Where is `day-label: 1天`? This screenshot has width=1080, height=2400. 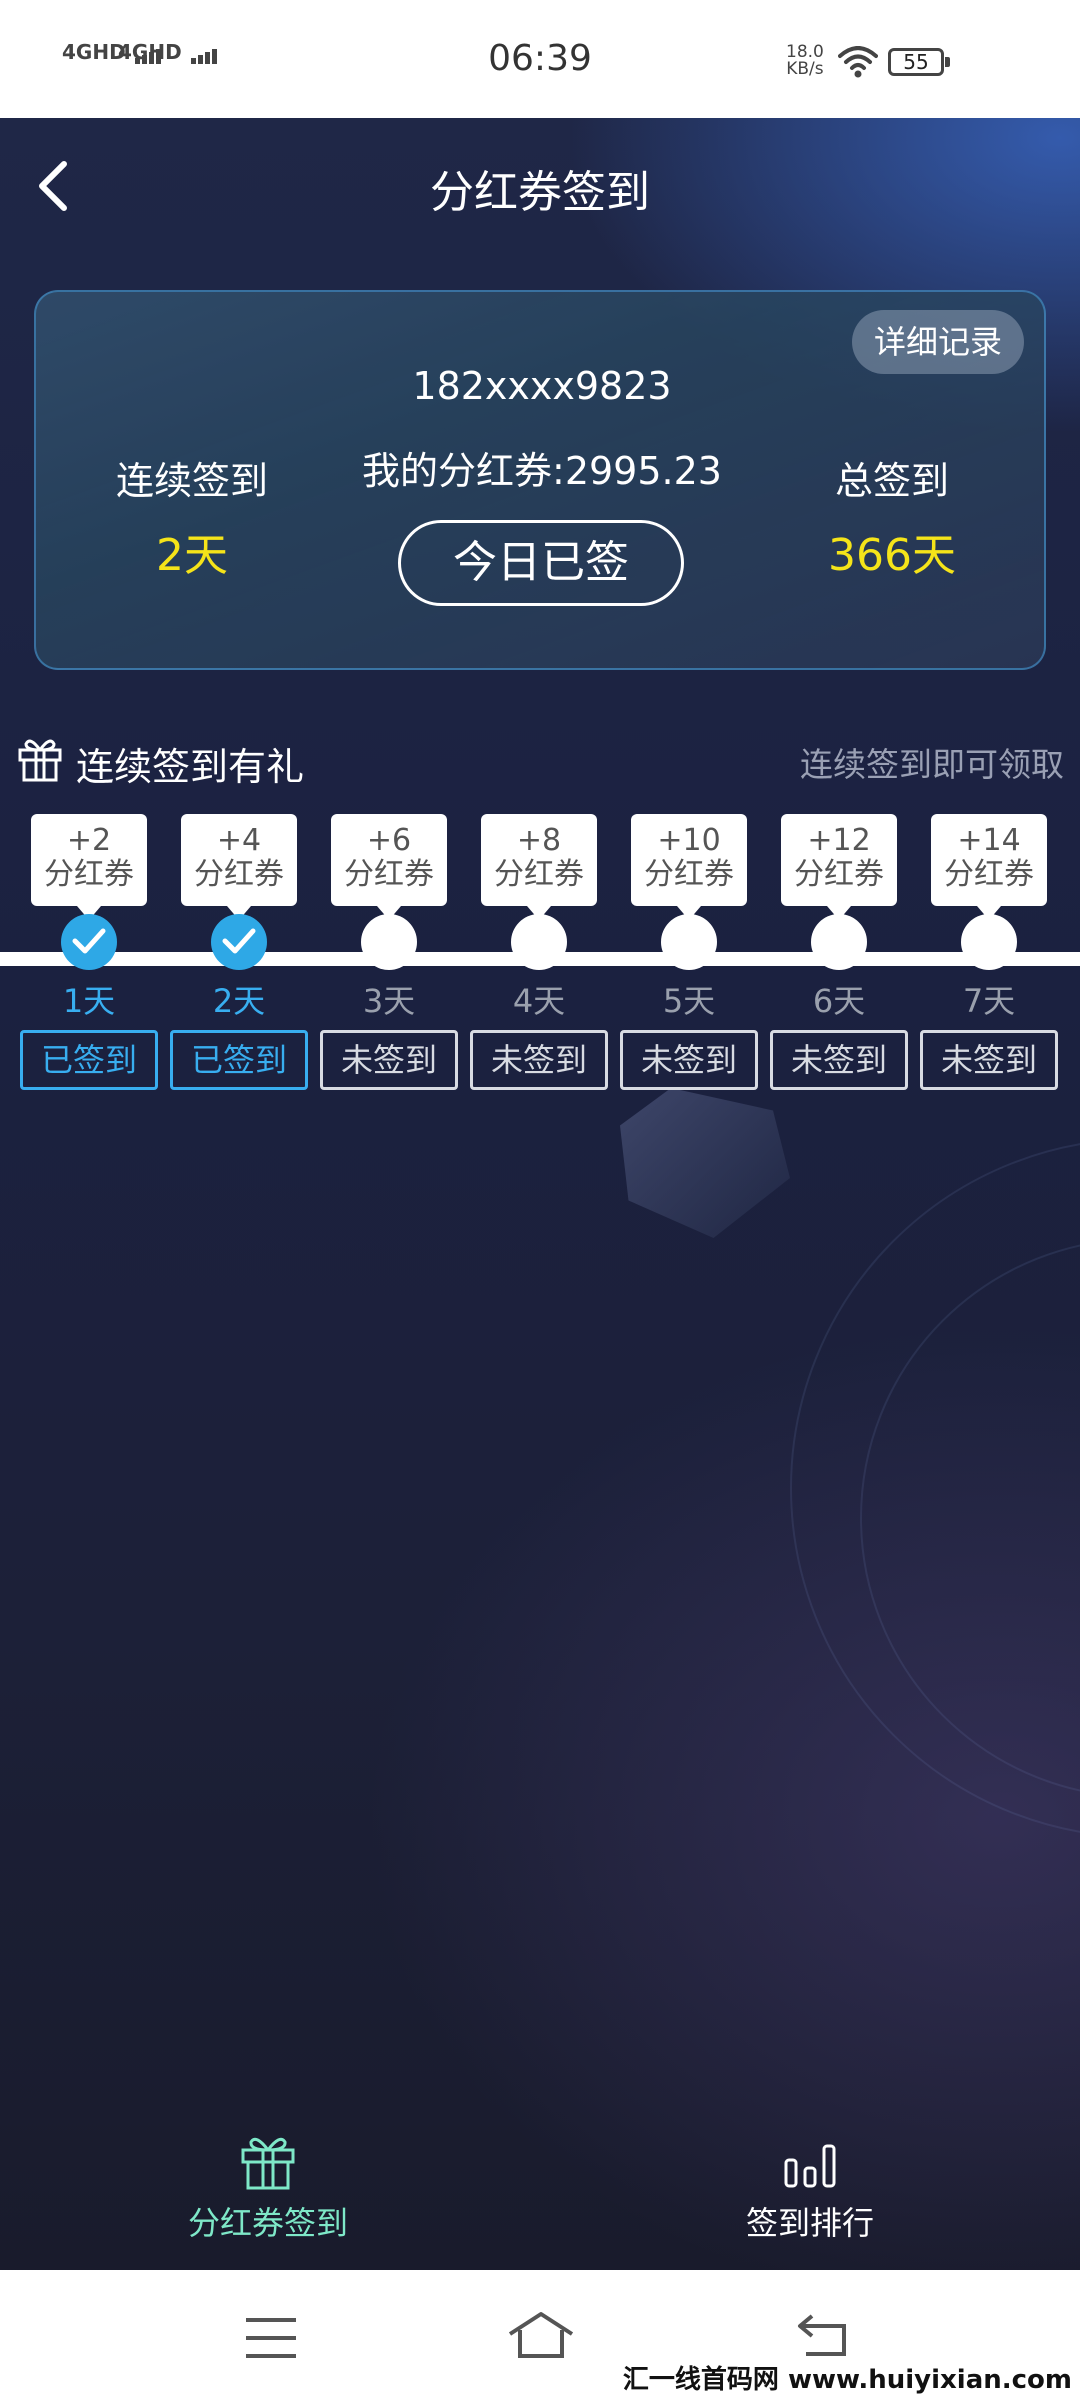 day-label: 1天 is located at coordinates (89, 1001).